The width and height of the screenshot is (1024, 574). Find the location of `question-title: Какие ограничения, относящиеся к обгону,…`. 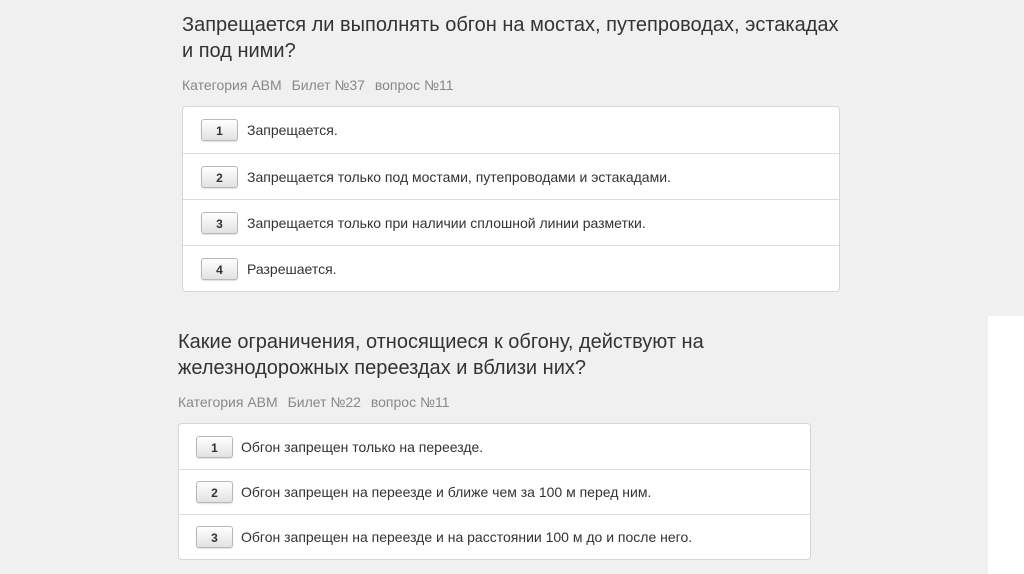

question-title: Какие ограничения, относящиеся к обгону,… is located at coordinates (441, 355).